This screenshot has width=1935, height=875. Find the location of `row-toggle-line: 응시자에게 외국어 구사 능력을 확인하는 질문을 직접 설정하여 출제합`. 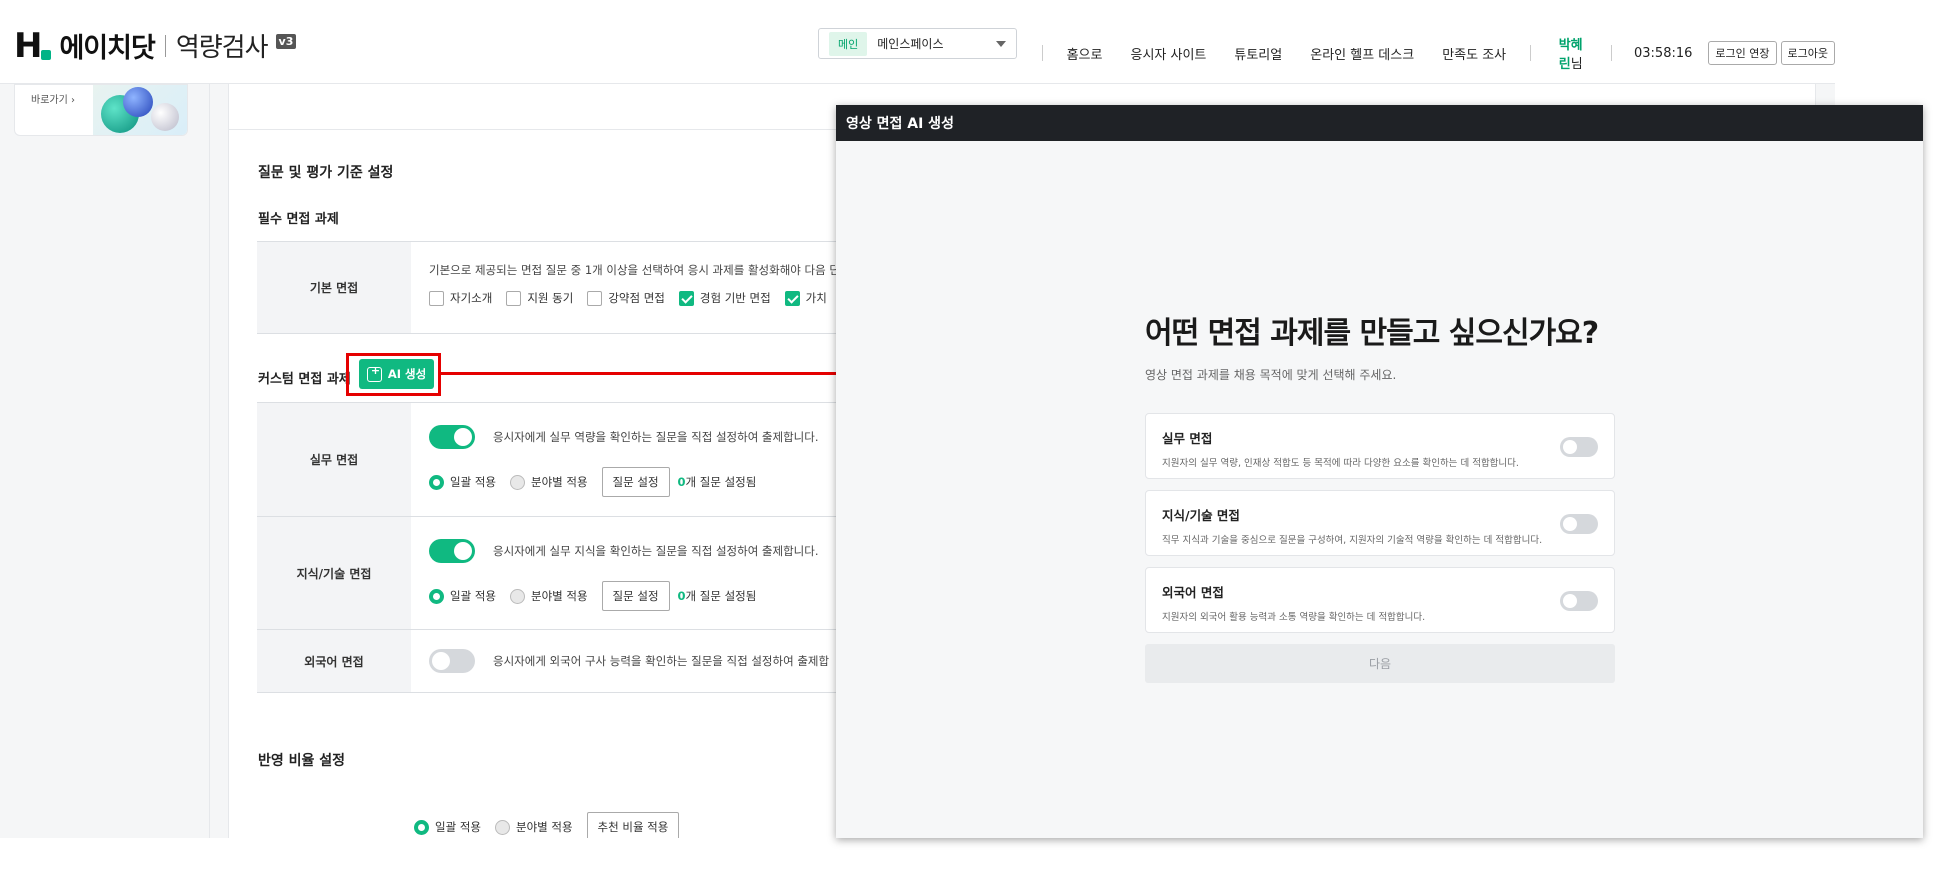

row-toggle-line: 응시자에게 외국어 구사 능력을 확인하는 질문을 직접 설정하여 출제합 is located at coordinates (629, 661).